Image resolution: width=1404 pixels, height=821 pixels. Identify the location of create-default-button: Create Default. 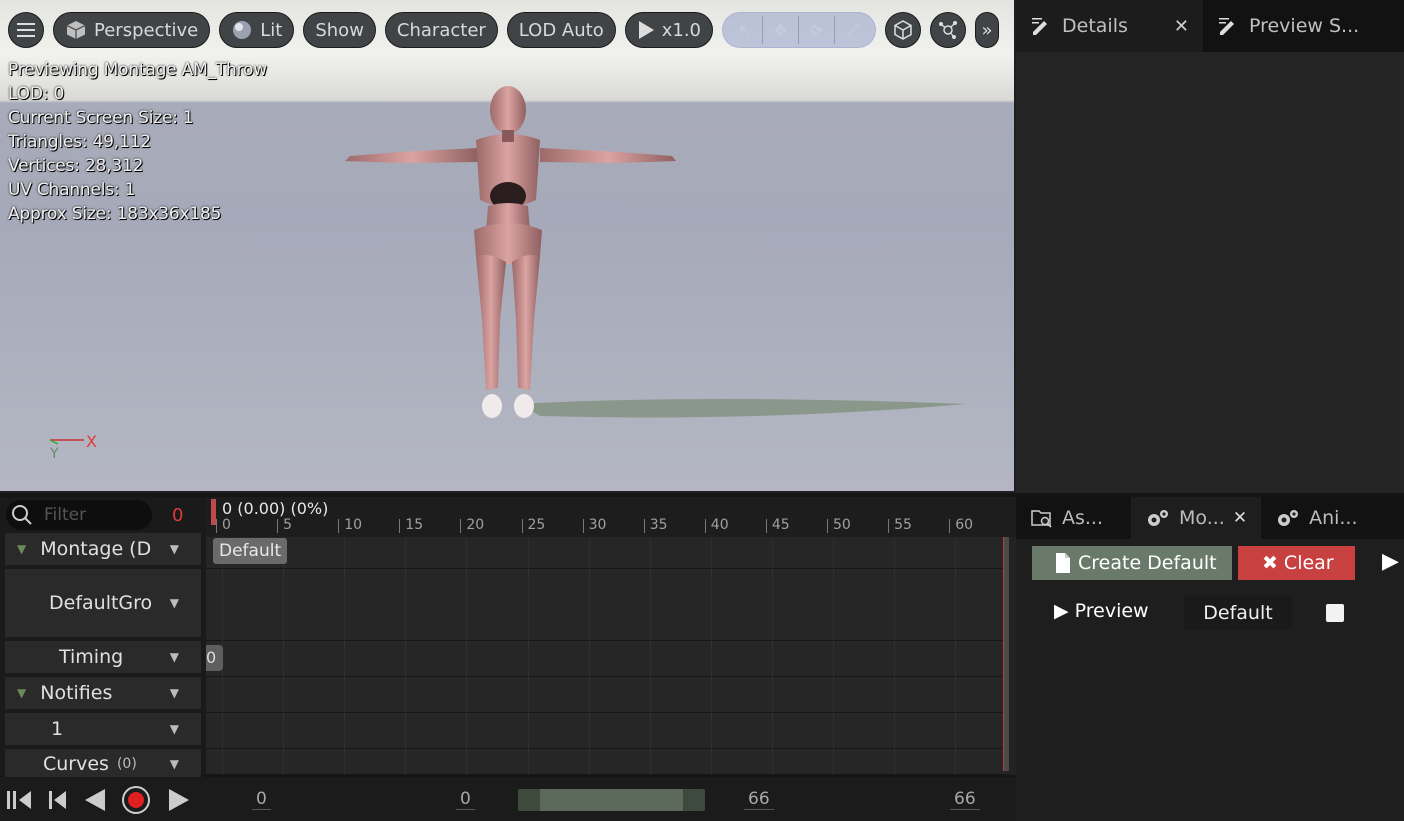
(1132, 563).